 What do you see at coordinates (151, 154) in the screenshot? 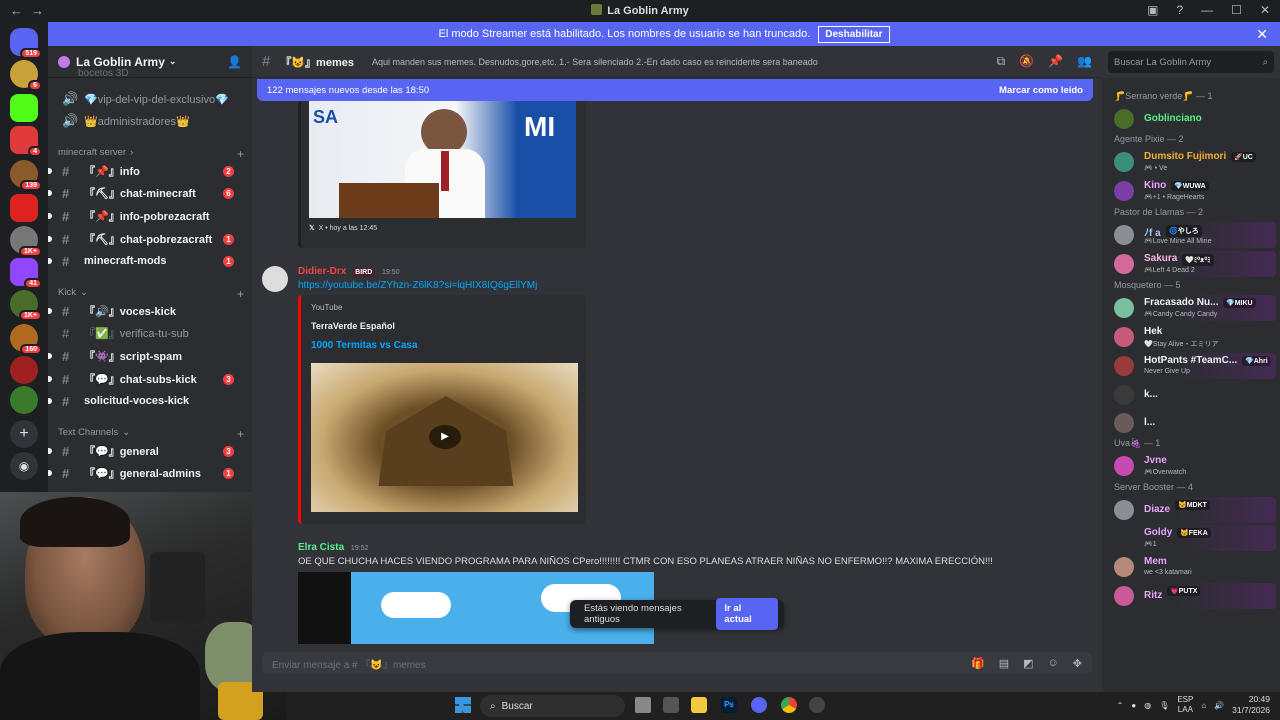
I see `category-minecraft-server: minecraft server › +` at bounding box center [151, 154].